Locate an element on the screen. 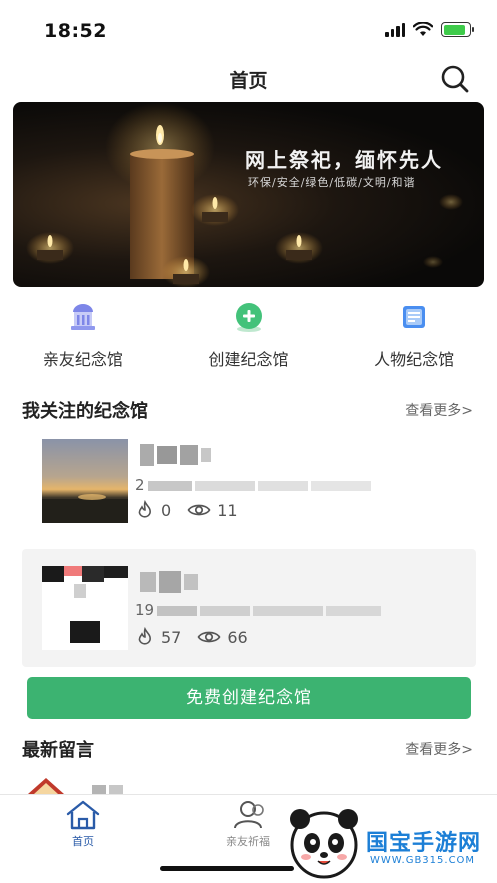  views-stat: 11 is located at coordinates (212, 510).